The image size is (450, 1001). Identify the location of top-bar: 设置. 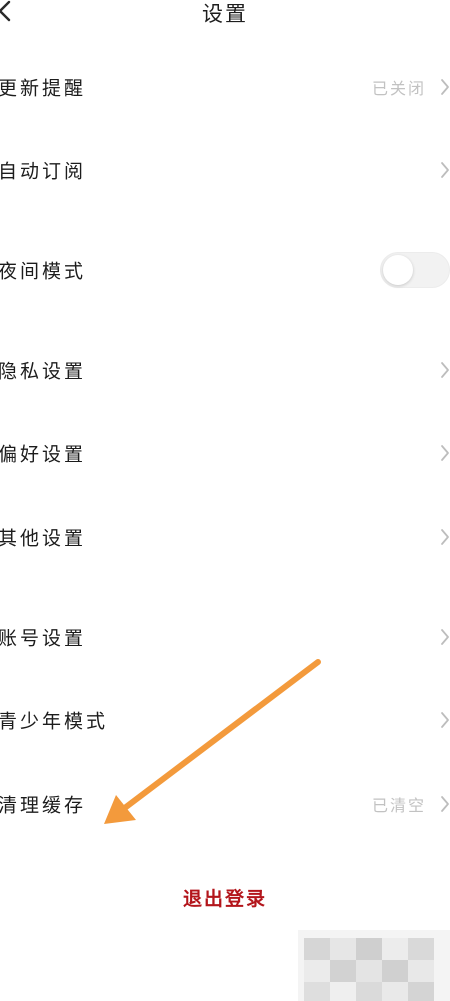
(225, 15).